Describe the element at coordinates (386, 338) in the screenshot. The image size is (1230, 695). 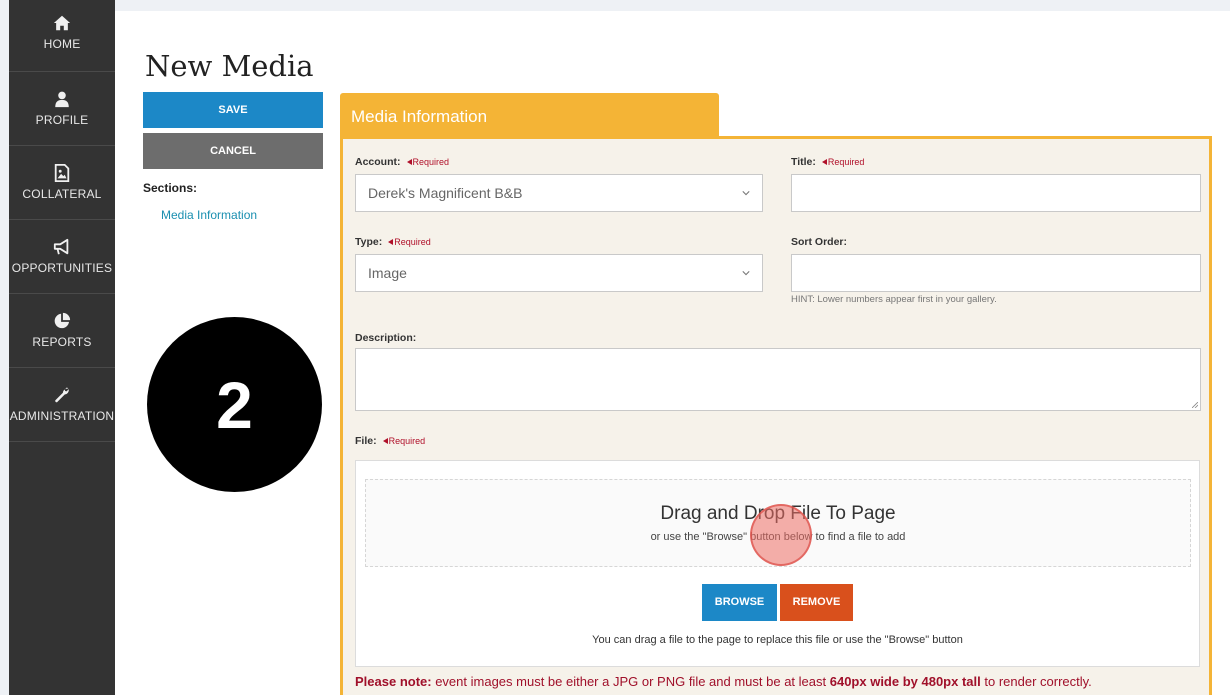
I see `description-label: Description:` at that location.